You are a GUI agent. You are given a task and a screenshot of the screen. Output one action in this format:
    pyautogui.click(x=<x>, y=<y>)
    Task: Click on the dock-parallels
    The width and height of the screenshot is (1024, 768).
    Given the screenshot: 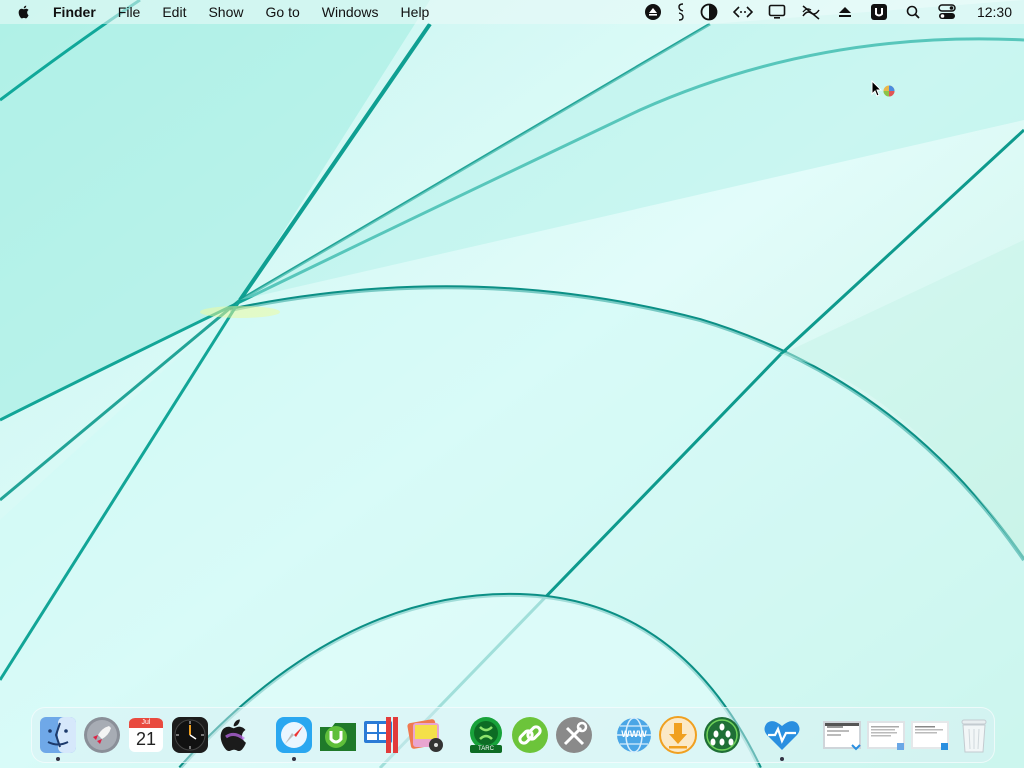 What is the action you would take?
    pyautogui.click(x=382, y=735)
    